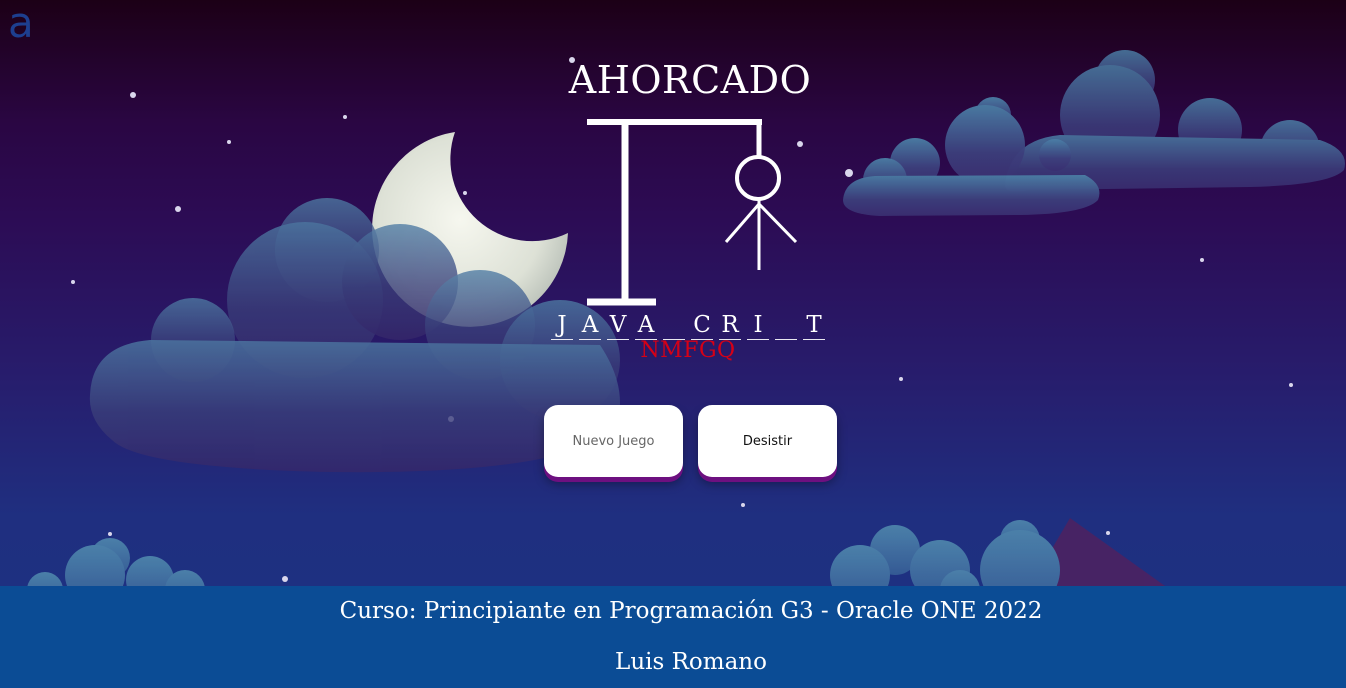  I want to click on hangman-right-arm, so click(777, 223).